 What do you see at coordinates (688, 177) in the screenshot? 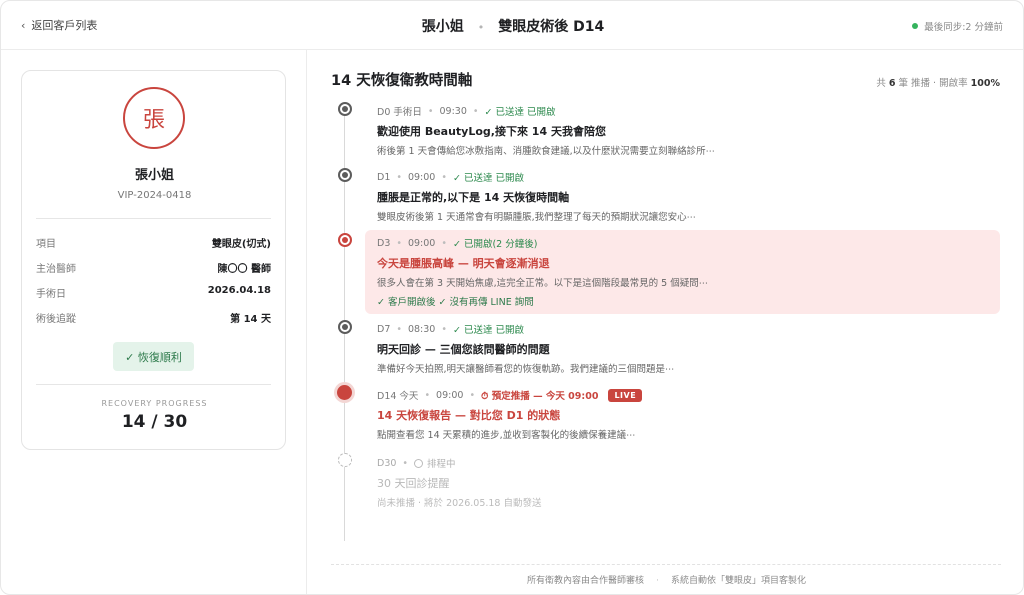
I see `entry-meta: D1 • 09:00 • ✓ 已送達 已開啟` at bounding box center [688, 177].